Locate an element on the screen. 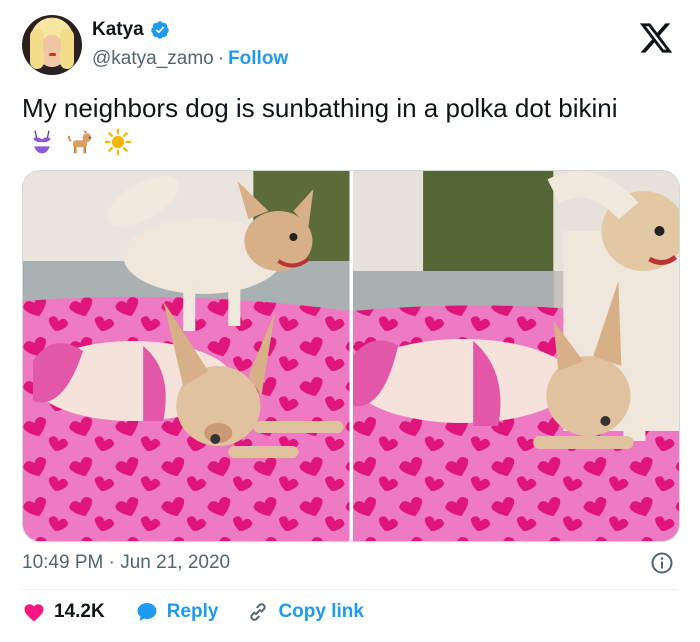 The image size is (700, 642). like-count: 14.2K is located at coordinates (79, 611).